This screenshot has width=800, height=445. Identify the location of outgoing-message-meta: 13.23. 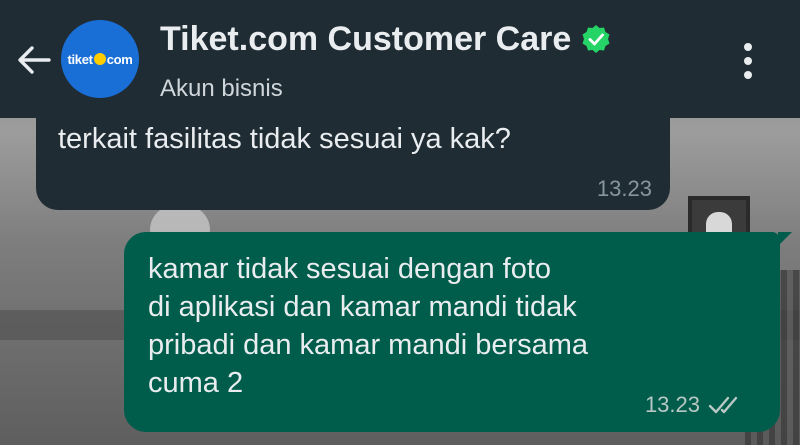
(694, 405).